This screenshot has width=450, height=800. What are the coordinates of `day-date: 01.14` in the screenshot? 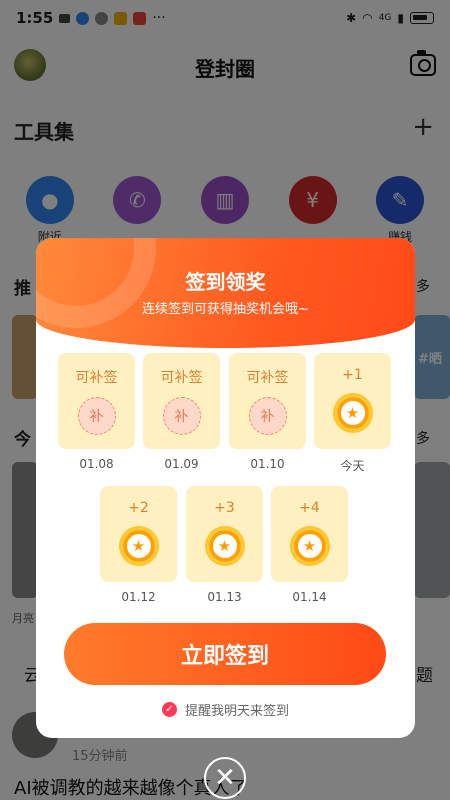 It's located at (309, 597).